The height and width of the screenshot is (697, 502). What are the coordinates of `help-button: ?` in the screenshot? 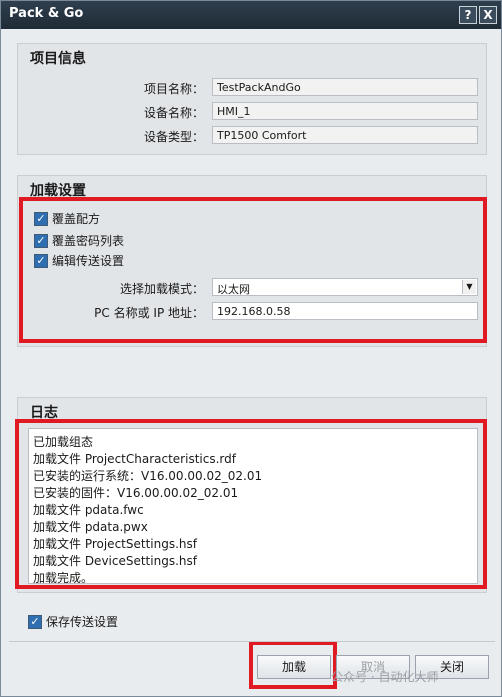 It's located at (468, 15).